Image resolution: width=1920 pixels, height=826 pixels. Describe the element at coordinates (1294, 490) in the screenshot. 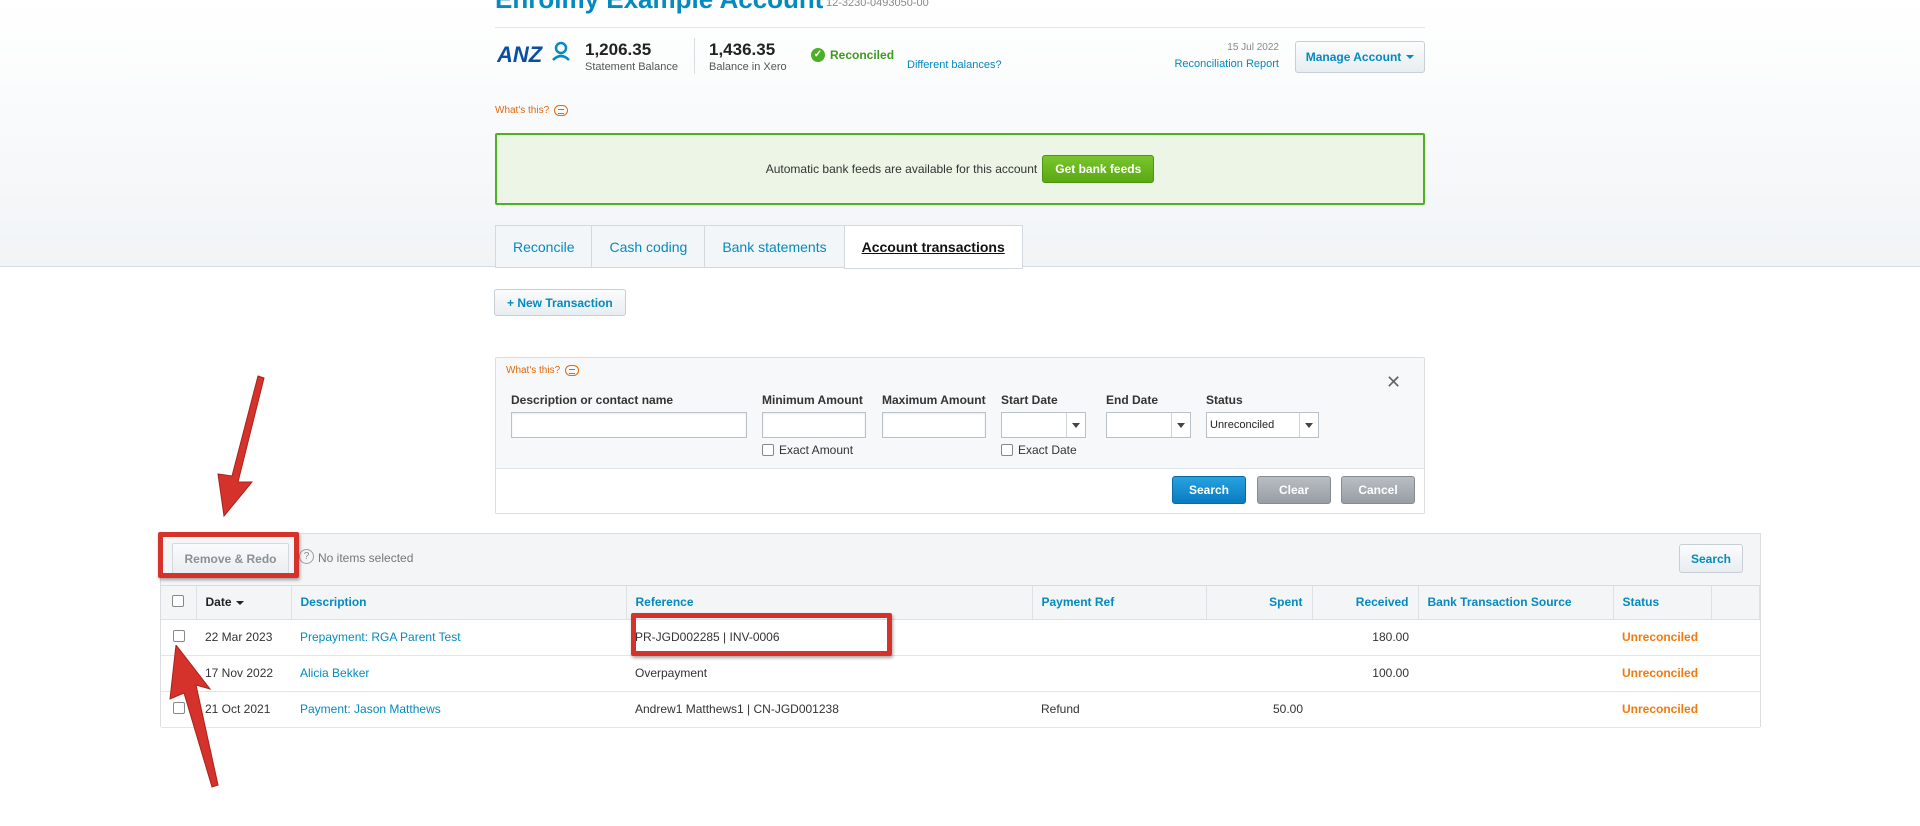

I see `filter-clear-button: Clear` at that location.